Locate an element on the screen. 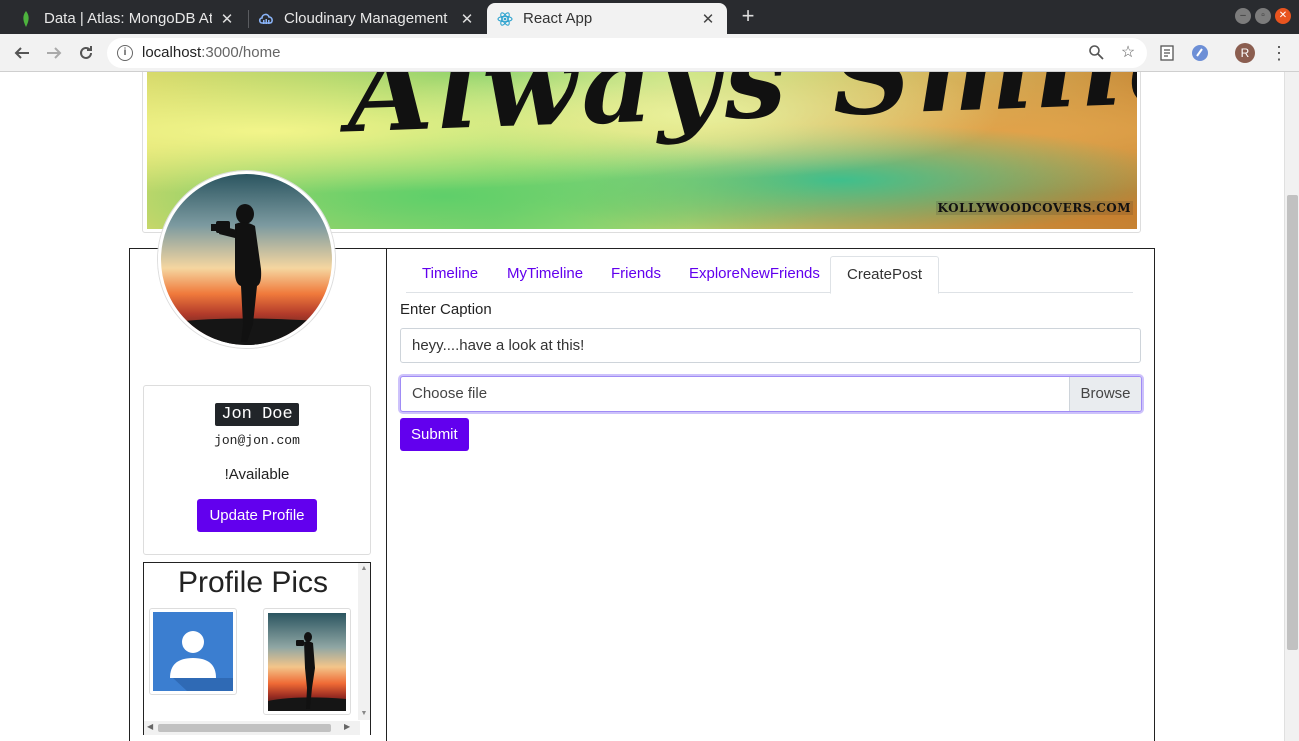 The image size is (1299, 741). scroll-right-icon: ▶ is located at coordinates (347, 726).